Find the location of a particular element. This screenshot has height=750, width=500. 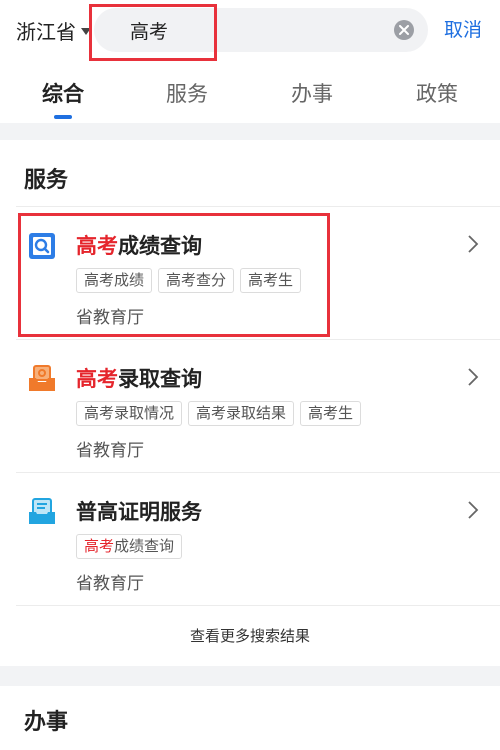

tab-policy: 政策 is located at coordinates (437, 93).